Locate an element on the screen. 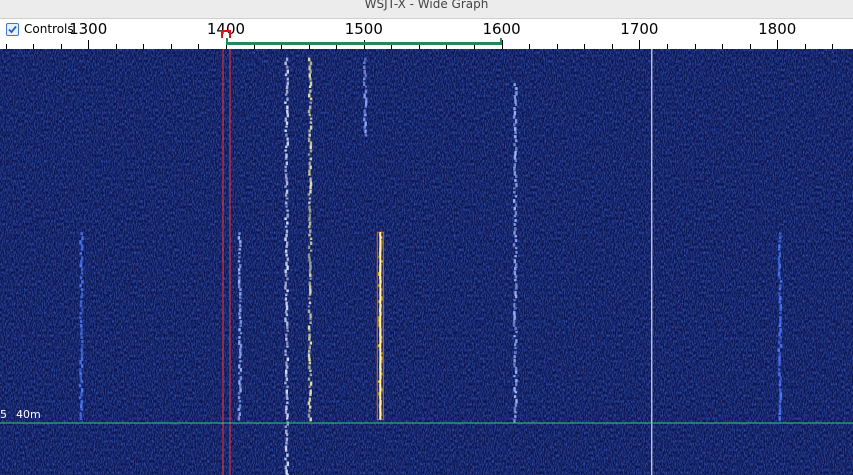 Image resolution: width=853 pixels, height=475 pixels. frequency-ruler: Controls 1300 1400 1500 1600 1700 1800 is located at coordinates (426, 34).